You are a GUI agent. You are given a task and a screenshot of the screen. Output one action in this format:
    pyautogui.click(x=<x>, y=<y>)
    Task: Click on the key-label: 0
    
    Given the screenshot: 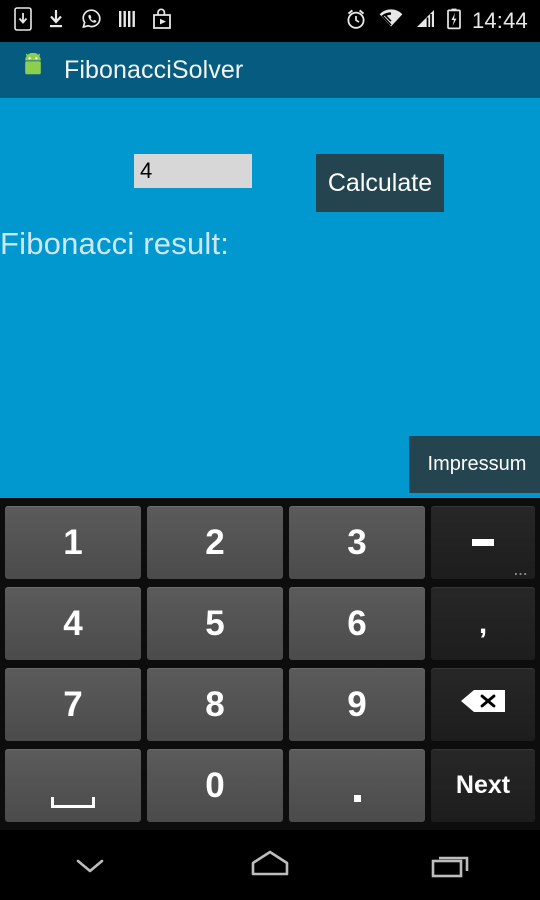 What is the action you would take?
    pyautogui.click(x=215, y=785)
    